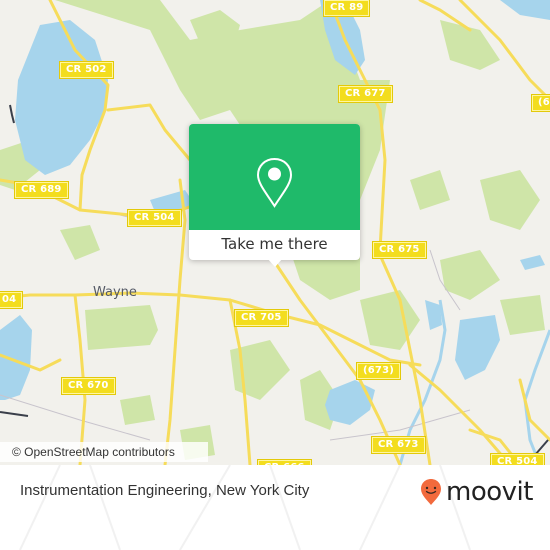 Image resolution: width=550 pixels, height=550 pixels. I want to click on moovit-pin-icon, so click(431, 492).